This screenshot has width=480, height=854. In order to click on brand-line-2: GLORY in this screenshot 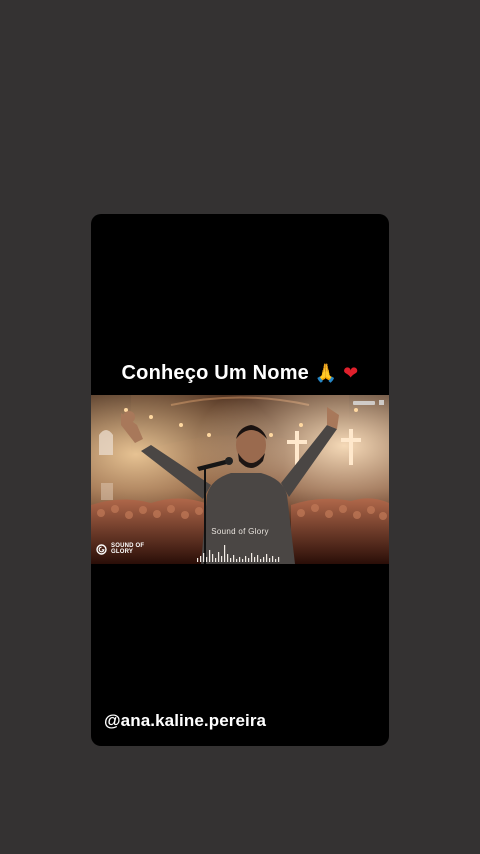, I will do `click(122, 552)`.